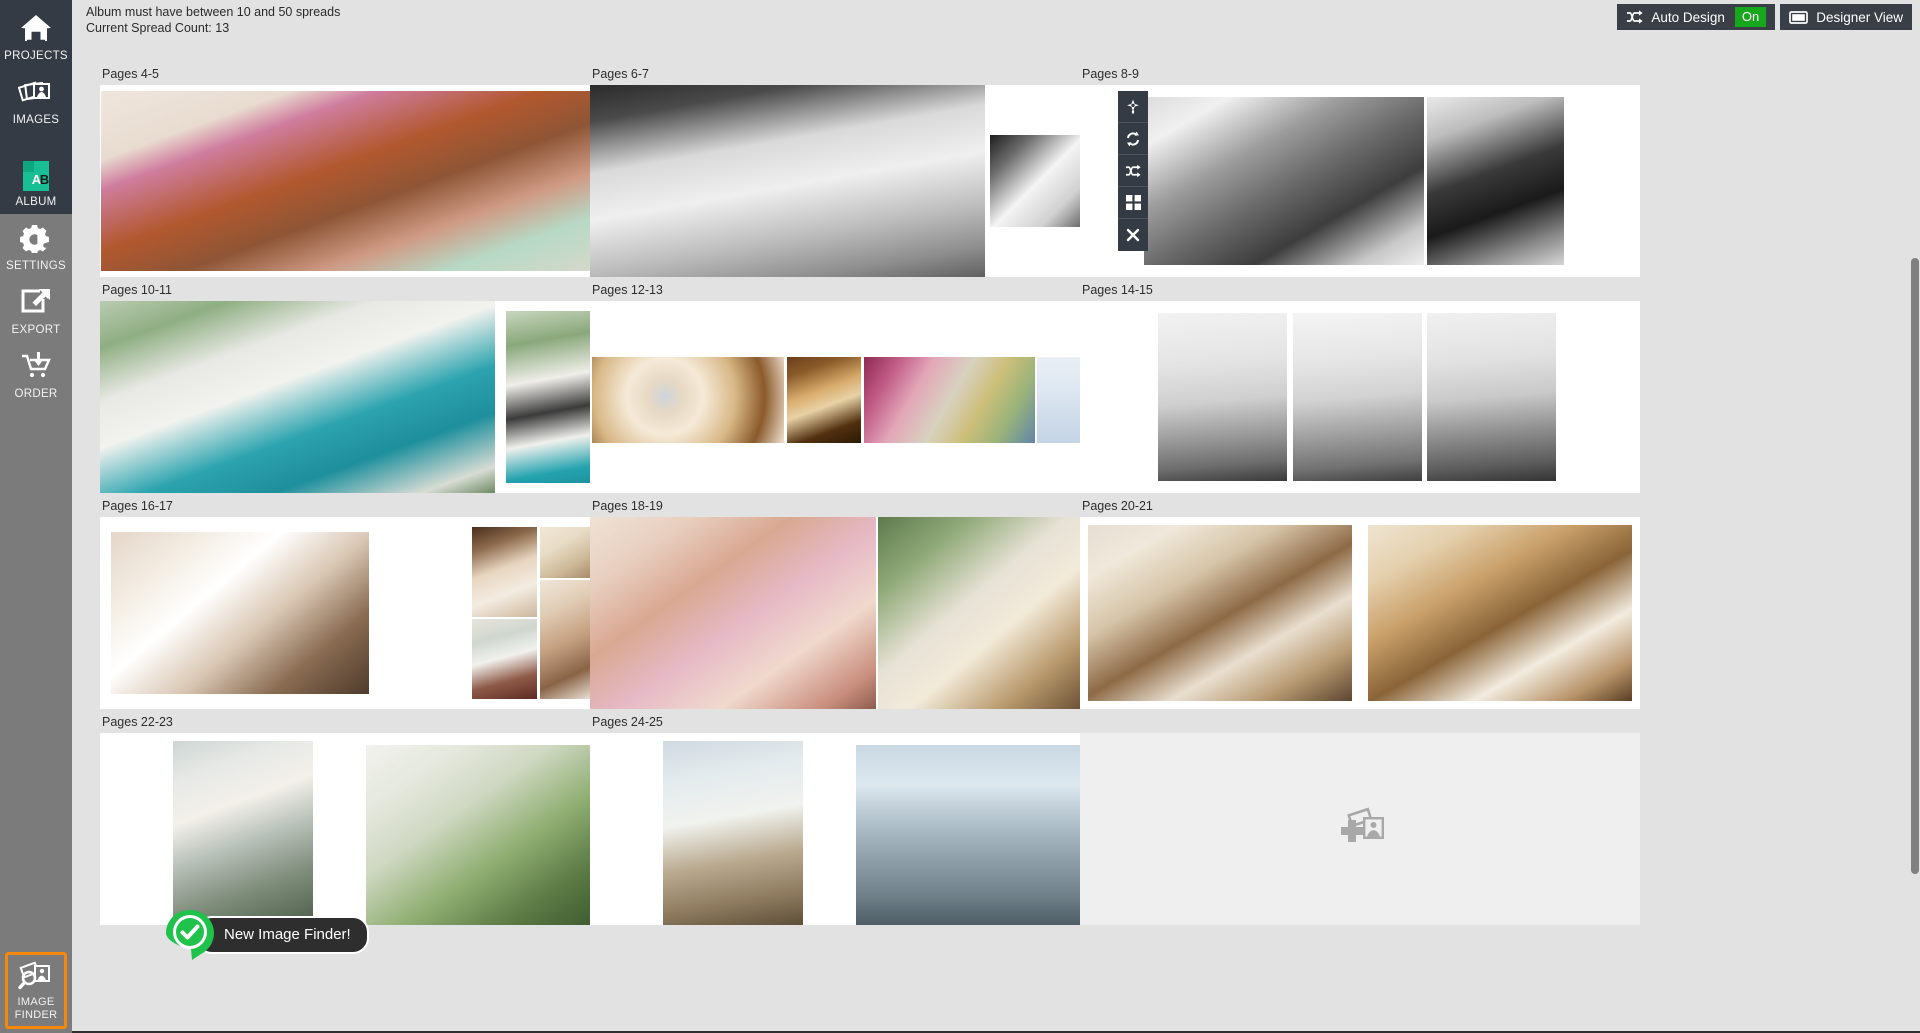 This screenshot has width=1920, height=1033. I want to click on mother-and-bride-photo, so click(733, 613).